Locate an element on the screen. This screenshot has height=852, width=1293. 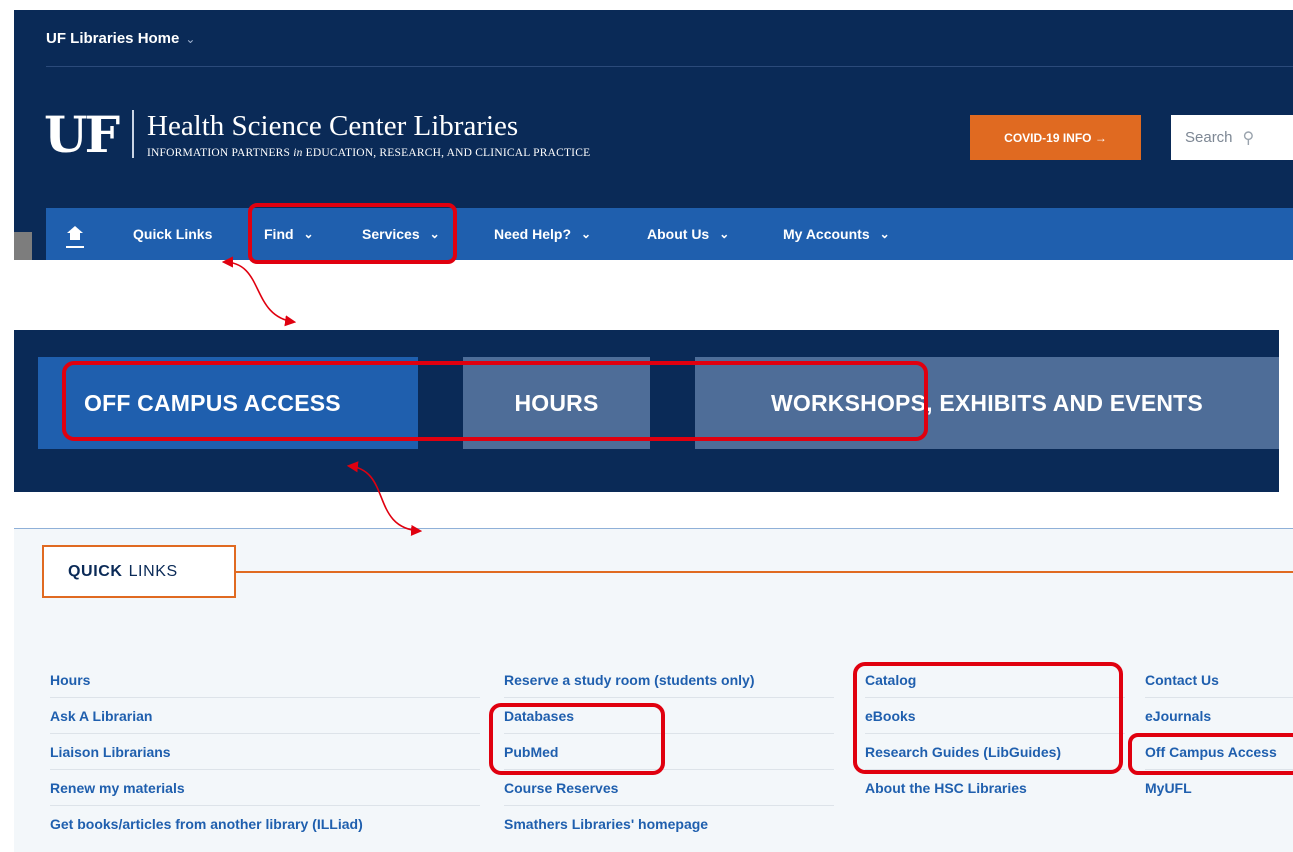
quick-link-research-guides: Research Guides (LibGuides) is located at coordinates (995, 752).